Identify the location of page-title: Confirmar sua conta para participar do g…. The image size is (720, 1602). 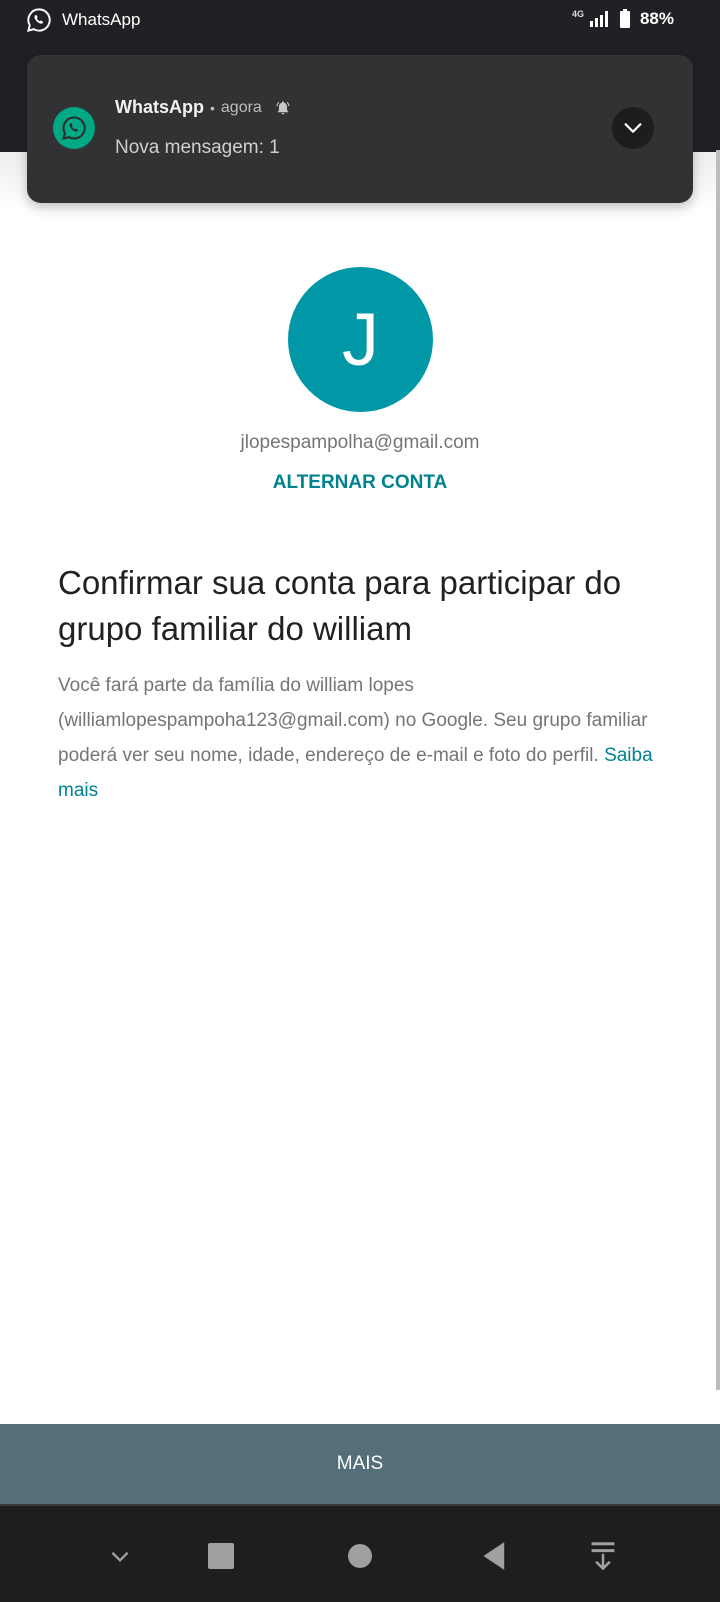
(340, 605).